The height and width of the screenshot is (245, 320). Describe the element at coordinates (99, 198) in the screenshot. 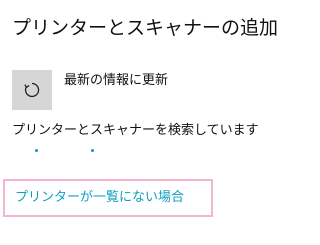

I see `printer-not-listed-link: プリンターが一覧にない場合` at that location.